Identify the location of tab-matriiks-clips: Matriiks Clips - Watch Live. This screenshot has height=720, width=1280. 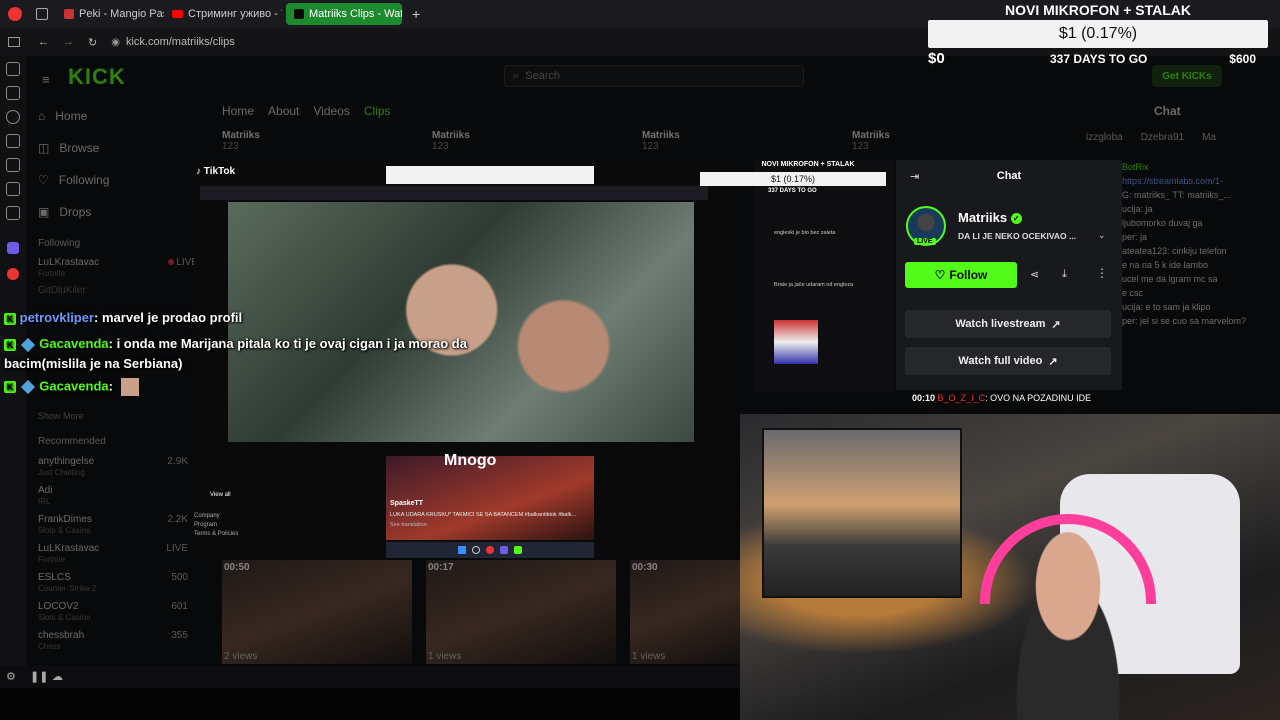
(344, 14).